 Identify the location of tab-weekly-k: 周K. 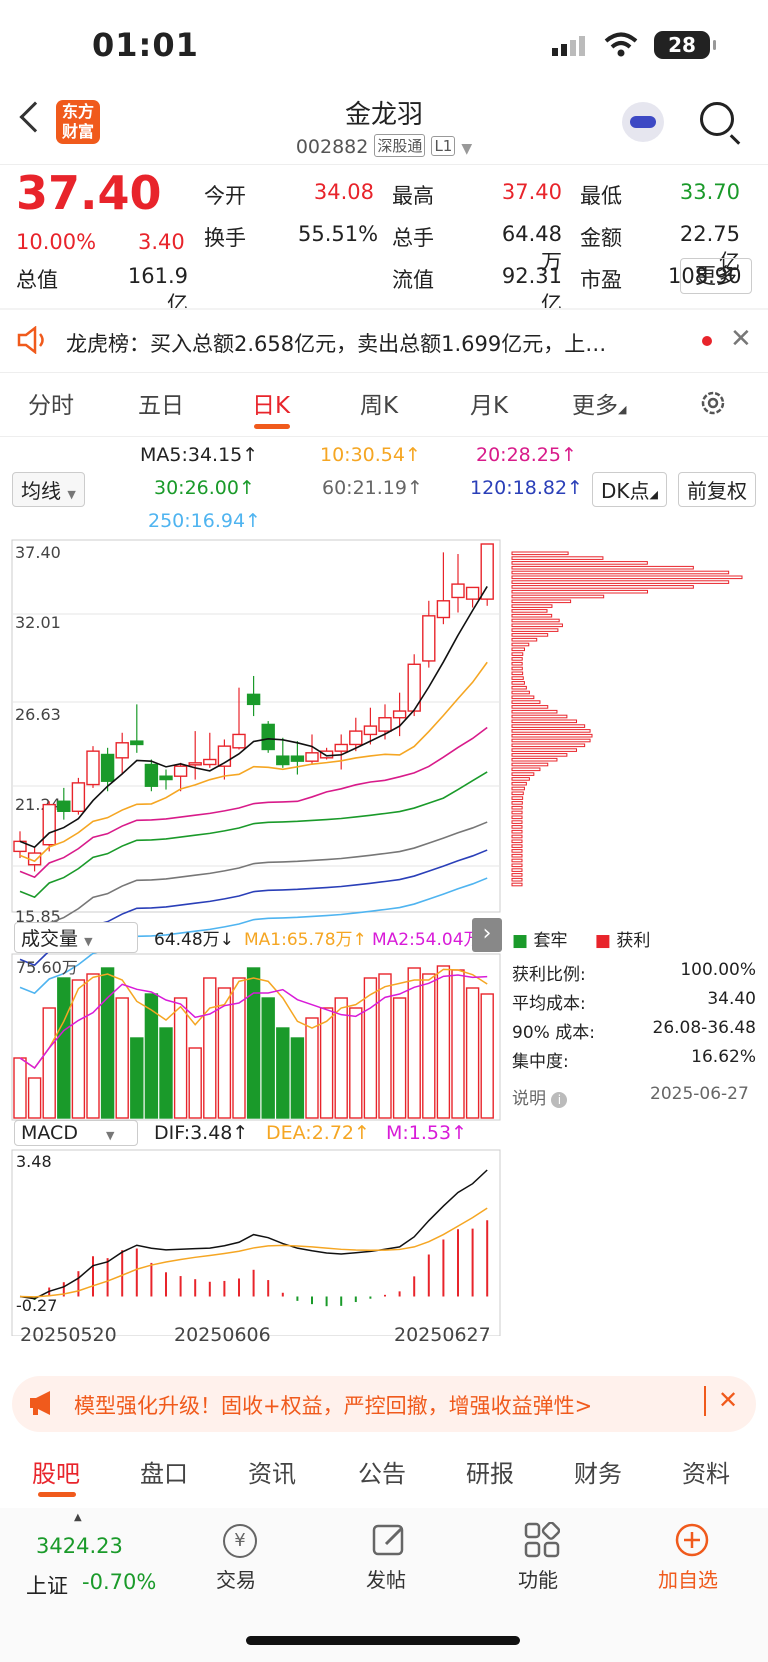
(379, 403).